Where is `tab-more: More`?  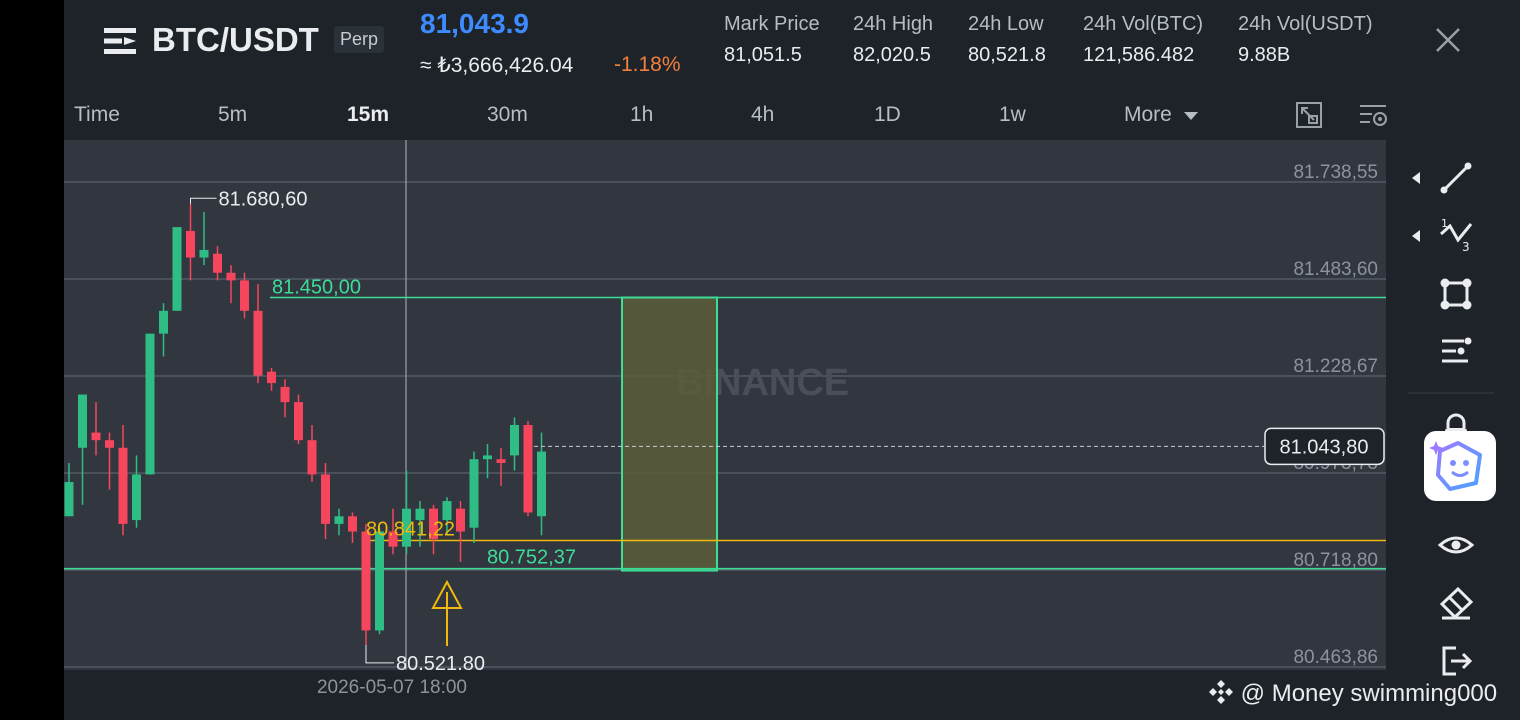 tab-more: More is located at coordinates (1161, 115).